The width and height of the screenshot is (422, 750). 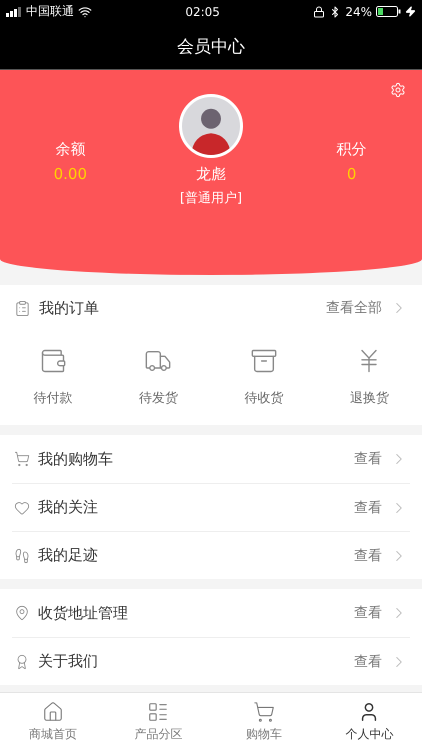 What do you see at coordinates (192, 459) in the screenshot?
I see `menu-item-label: 我的购物车` at bounding box center [192, 459].